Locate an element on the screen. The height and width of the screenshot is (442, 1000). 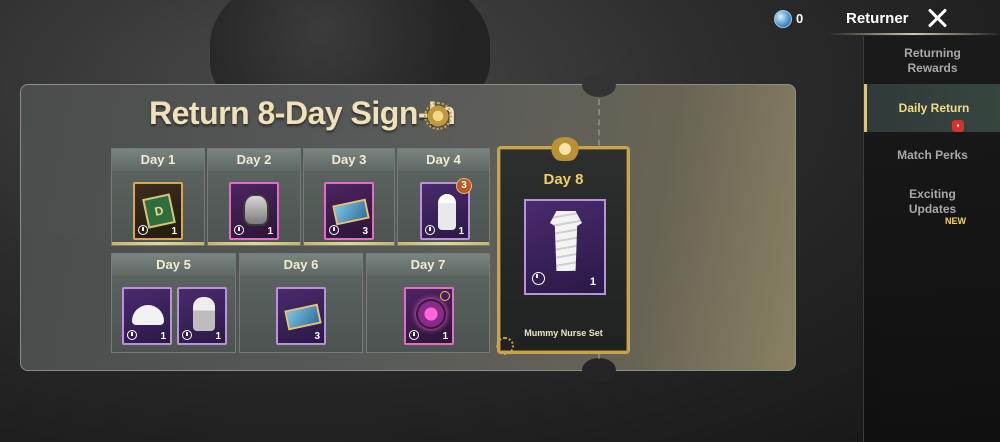
day-label: Day 1 is located at coordinates (158, 160).